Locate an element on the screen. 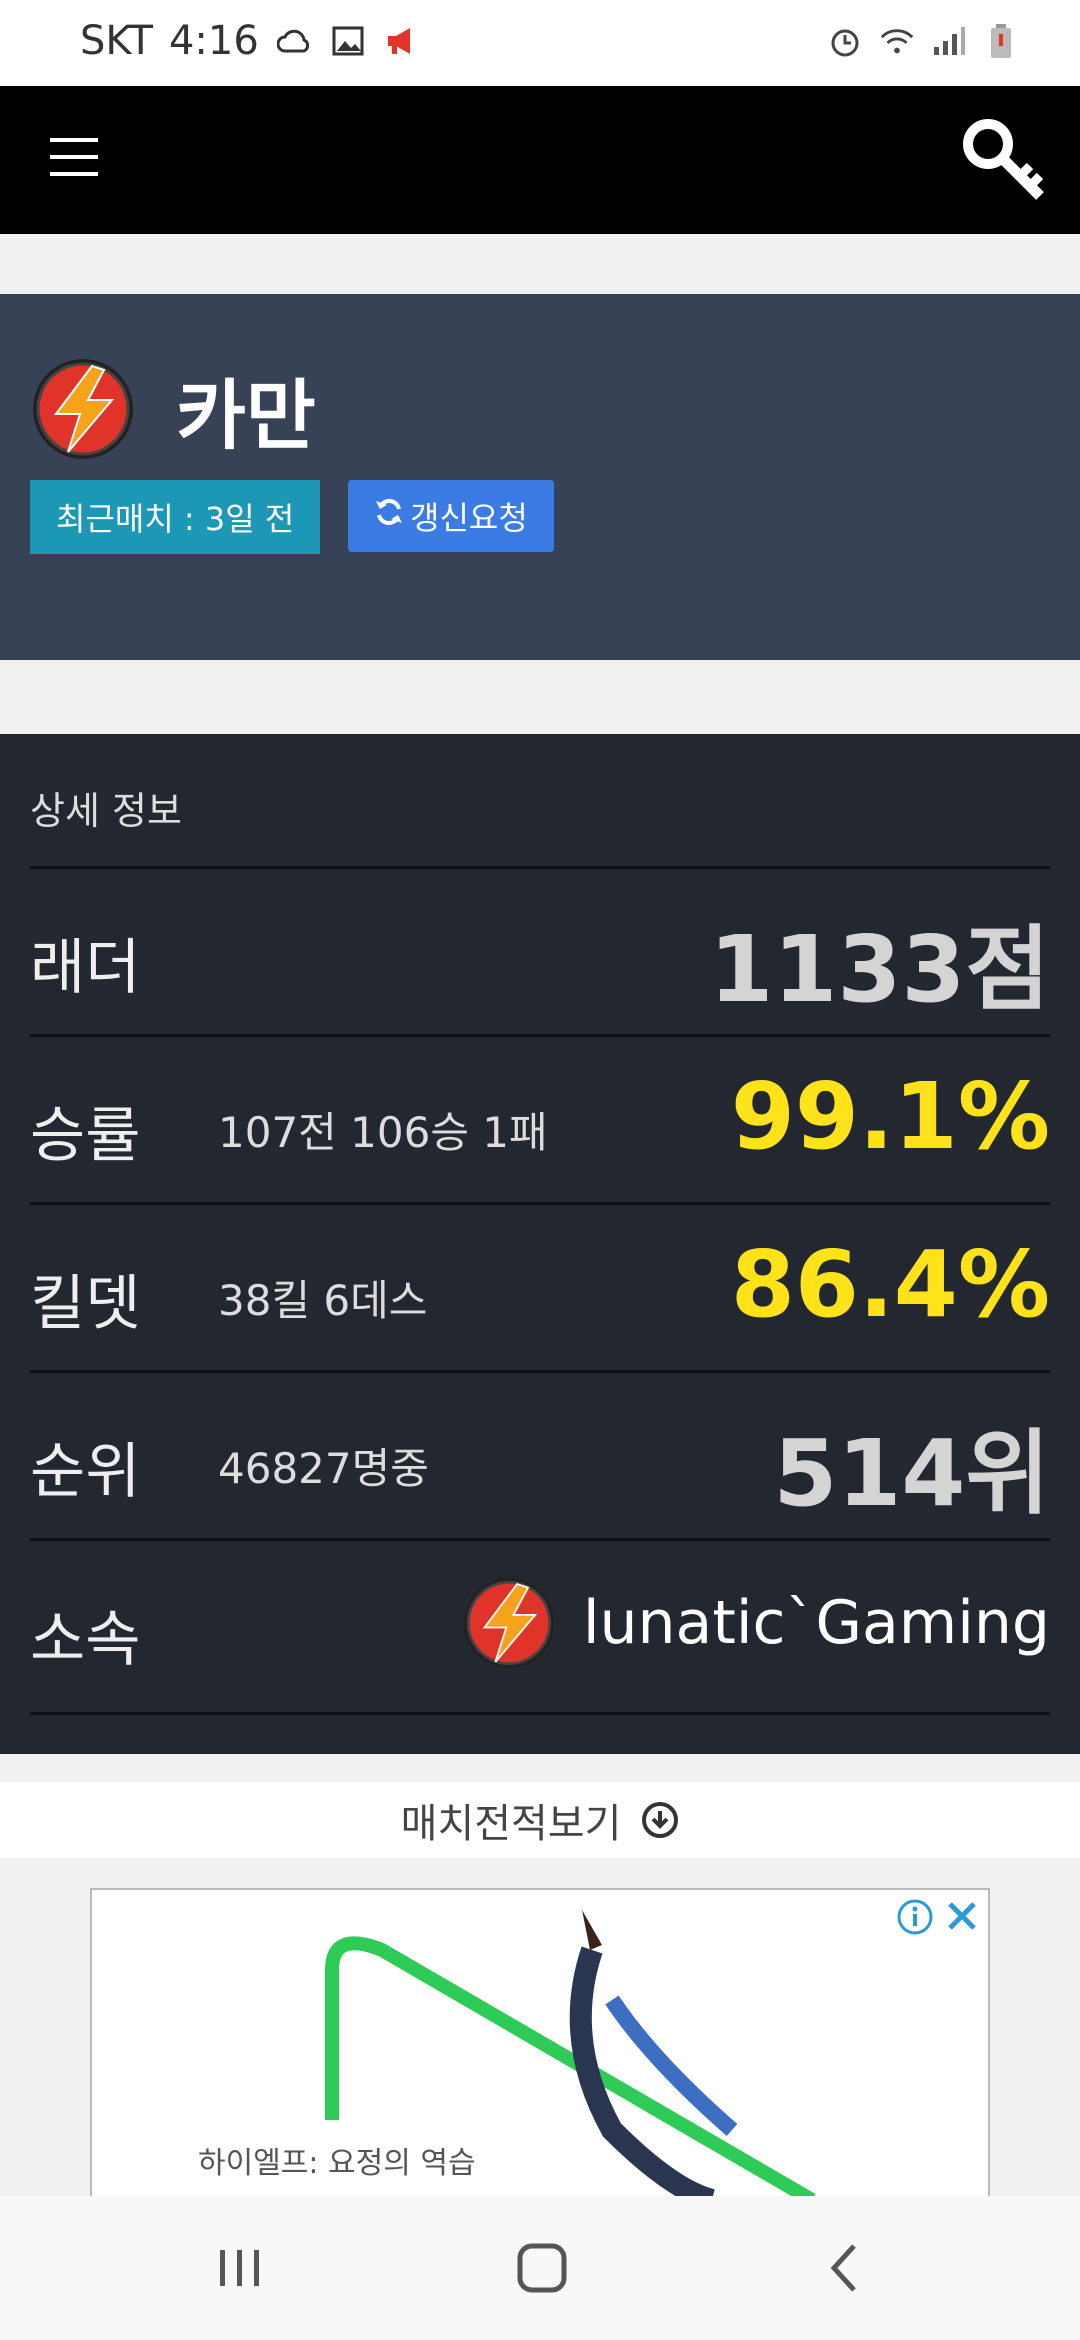 Image resolution: width=1080 pixels, height=2340 pixels. refresh-icon is located at coordinates (389, 516).